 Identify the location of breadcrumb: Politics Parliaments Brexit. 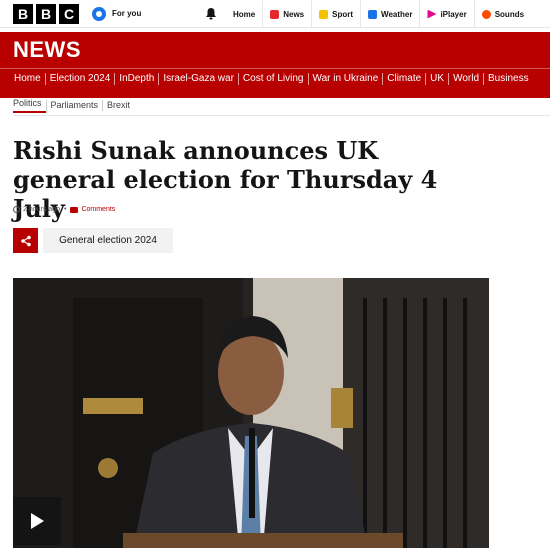
(73, 105).